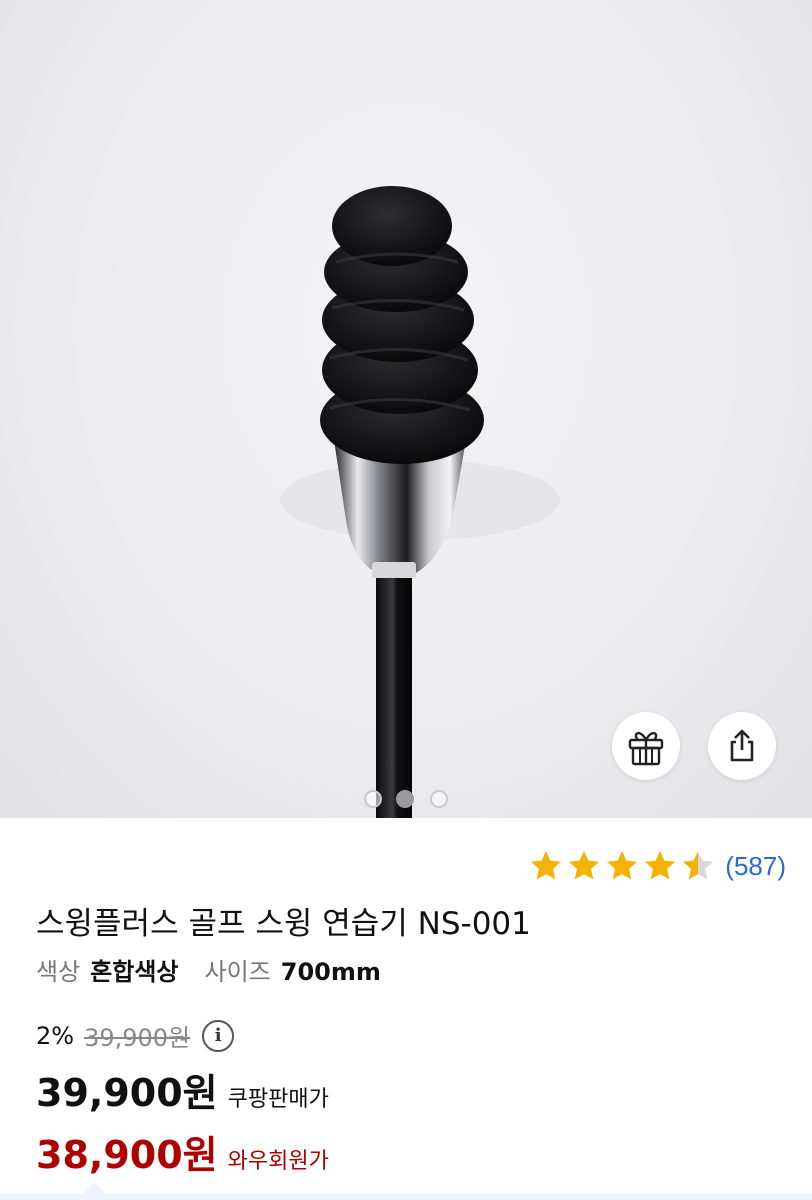 The image size is (812, 1200). What do you see at coordinates (134, 972) in the screenshot?
I see `option-color-value: 혼합색상` at bounding box center [134, 972].